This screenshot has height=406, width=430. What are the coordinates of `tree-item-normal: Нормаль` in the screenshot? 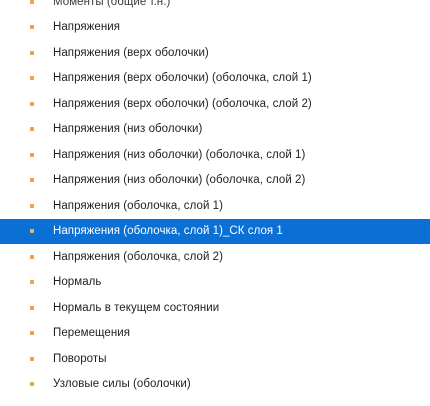 It's located at (215, 283).